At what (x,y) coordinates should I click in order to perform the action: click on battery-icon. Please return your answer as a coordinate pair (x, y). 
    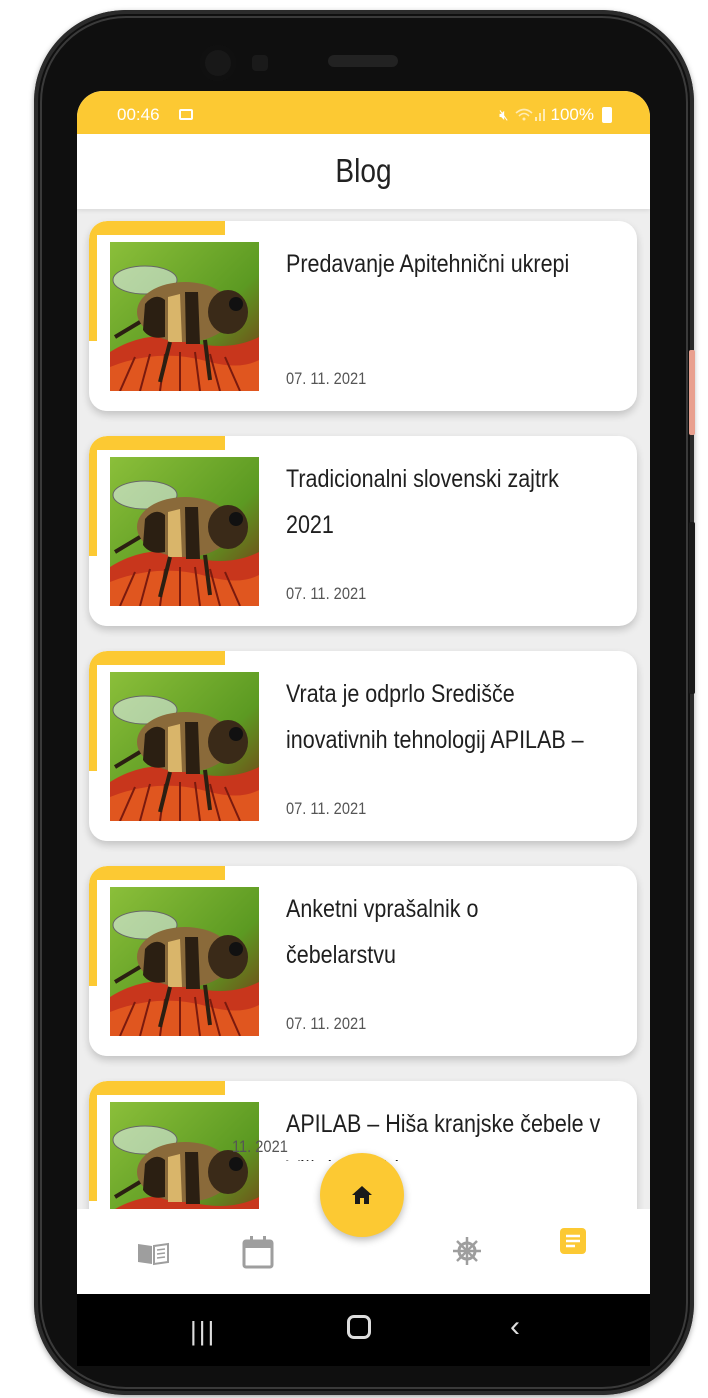
    Looking at the image, I should click on (607, 115).